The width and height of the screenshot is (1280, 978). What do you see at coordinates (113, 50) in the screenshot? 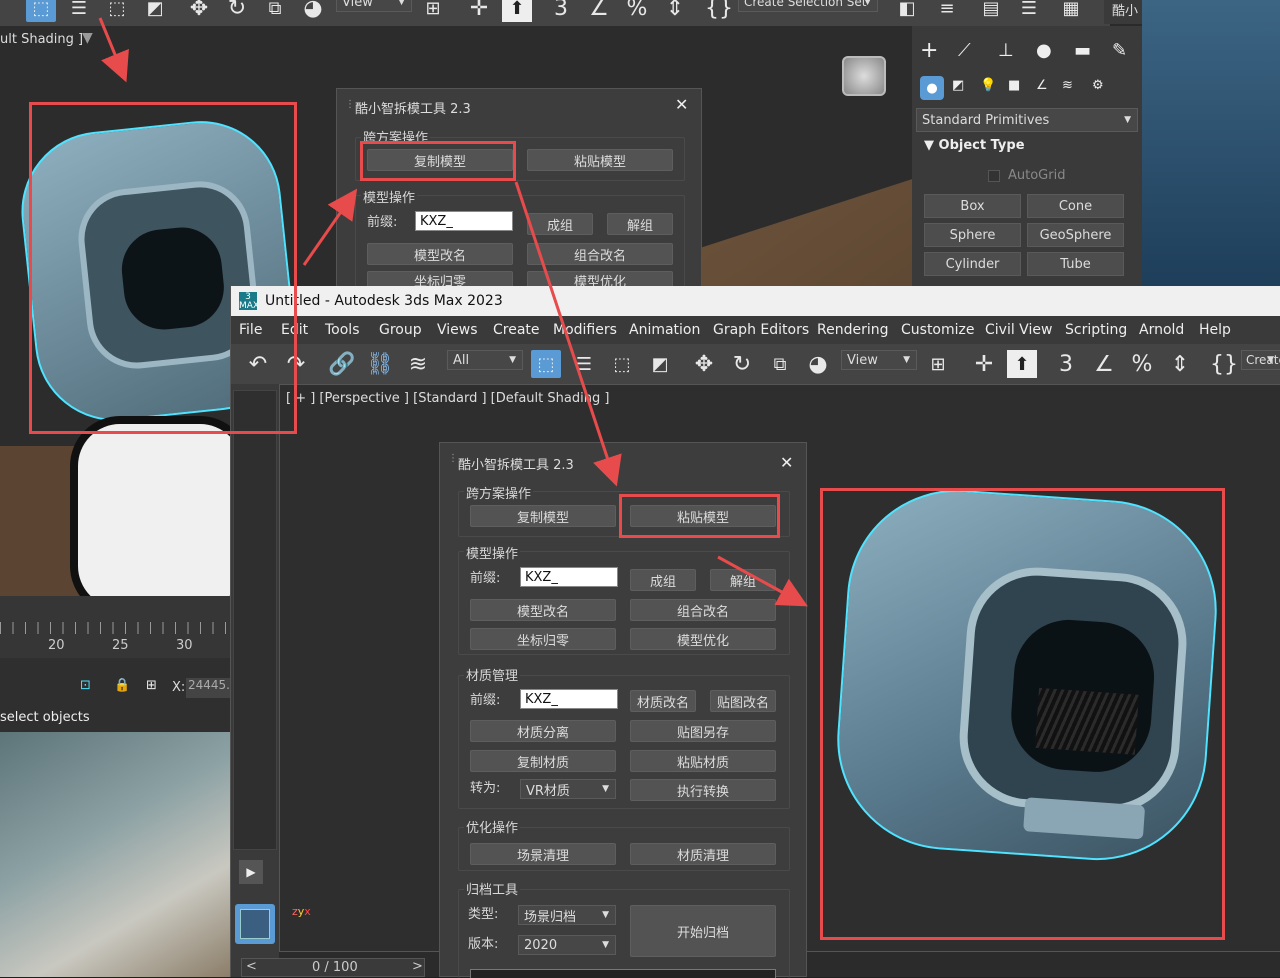
I see `arrow-to-back-model` at bounding box center [113, 50].